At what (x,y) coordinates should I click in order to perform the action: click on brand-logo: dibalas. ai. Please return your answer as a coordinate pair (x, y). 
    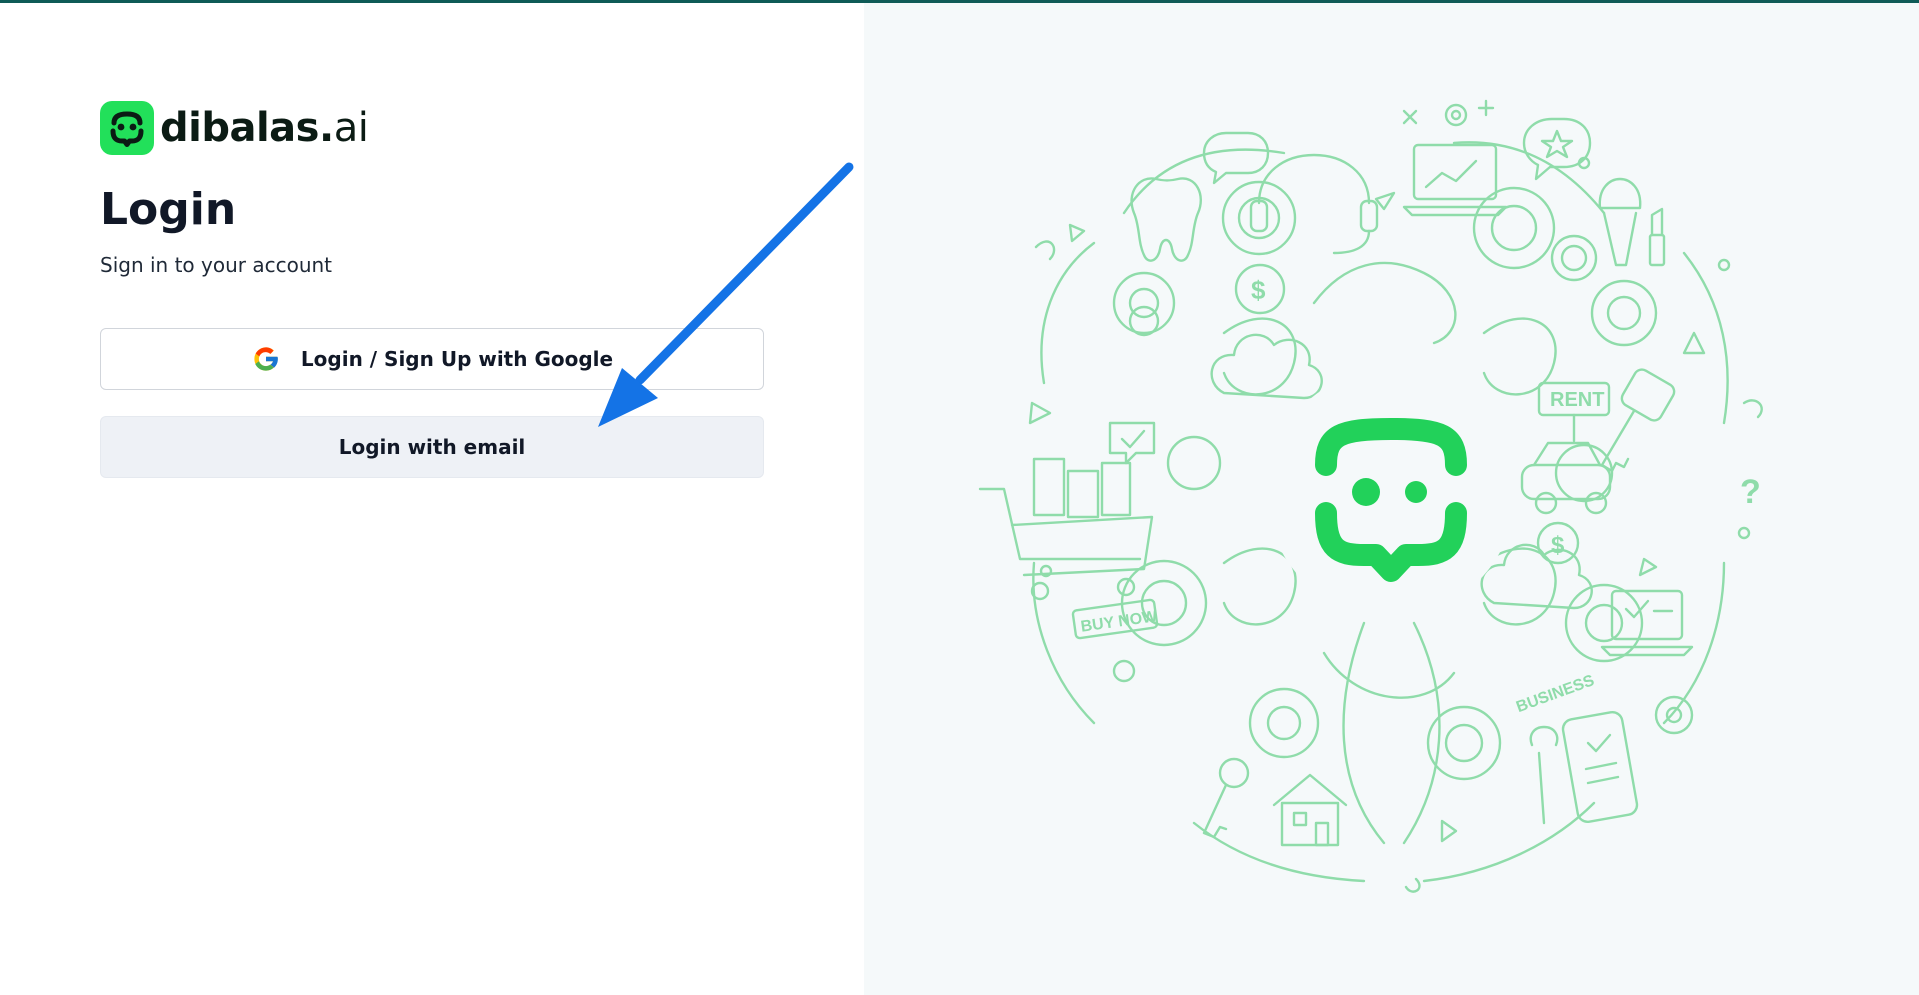
    Looking at the image, I should click on (234, 128).